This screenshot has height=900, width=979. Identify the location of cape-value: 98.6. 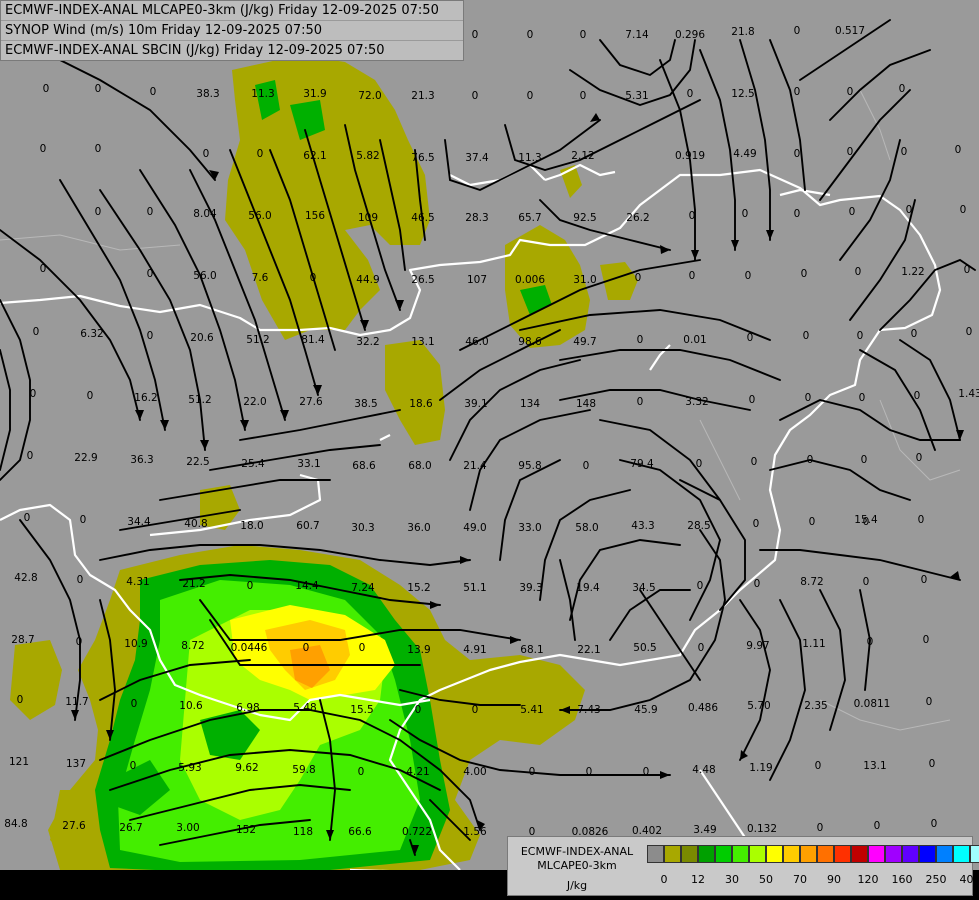
(530, 342).